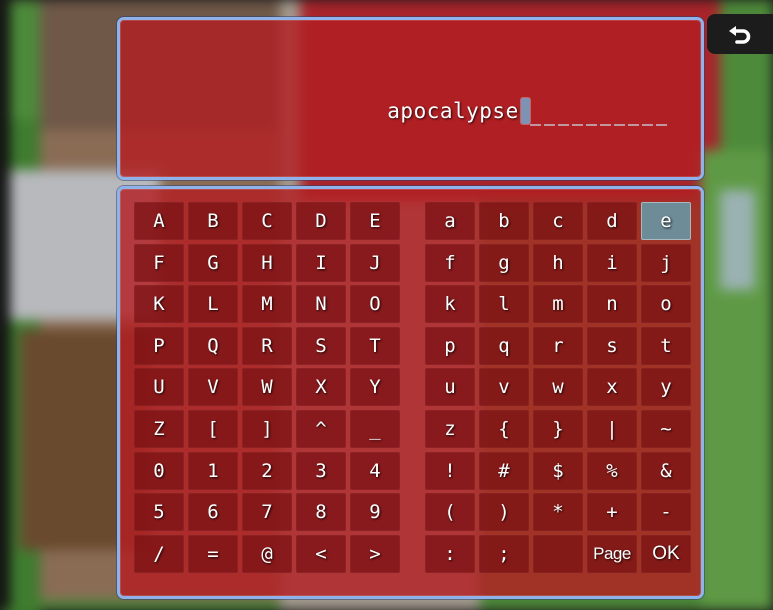 The image size is (773, 610). What do you see at coordinates (666, 304) in the screenshot?
I see `key-lower-o: o` at bounding box center [666, 304].